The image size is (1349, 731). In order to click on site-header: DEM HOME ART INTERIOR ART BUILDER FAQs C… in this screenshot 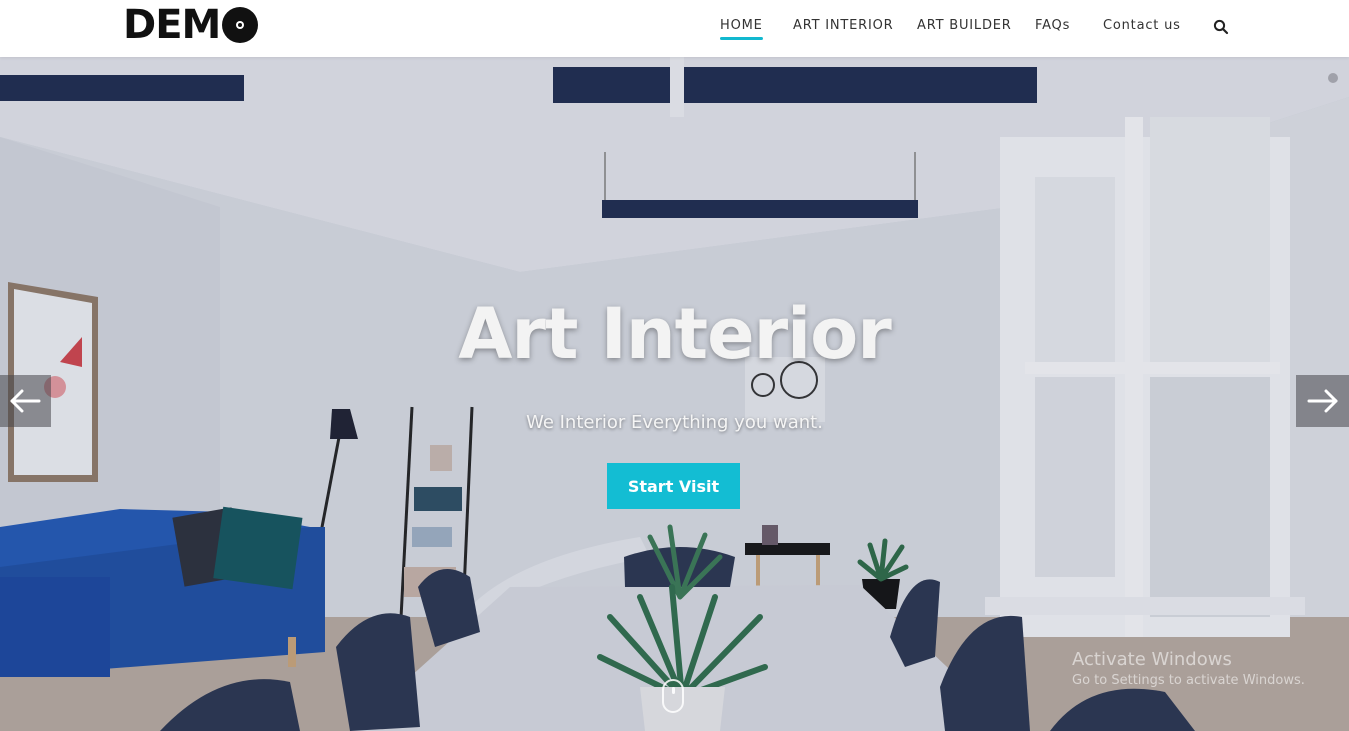, I will do `click(674, 28)`.